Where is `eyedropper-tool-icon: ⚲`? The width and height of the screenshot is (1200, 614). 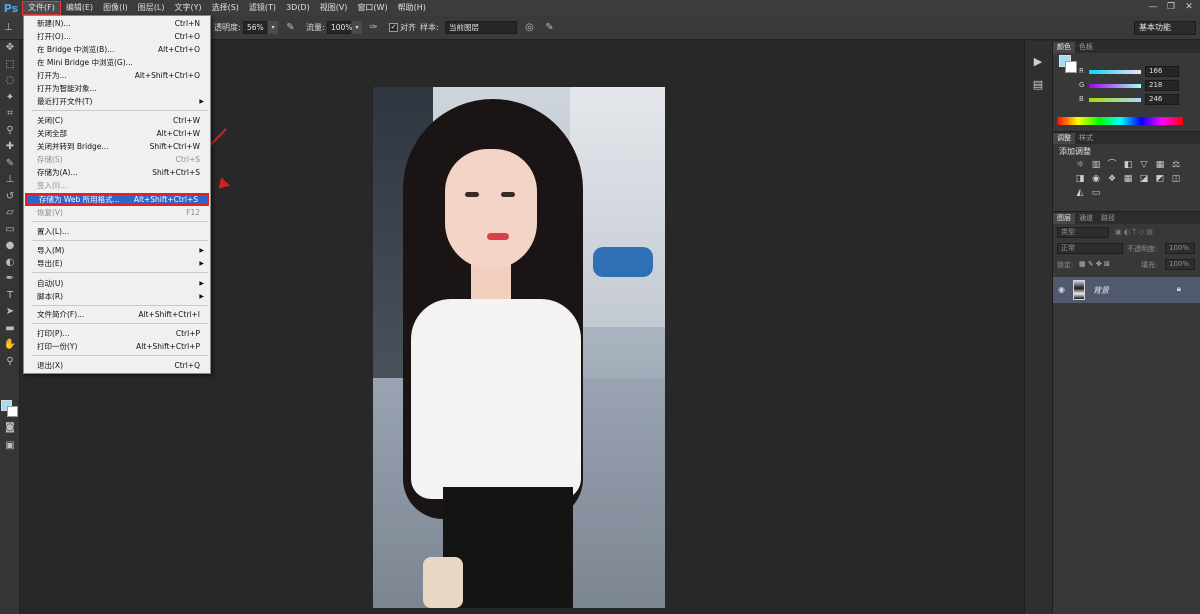 eyedropper-tool-icon: ⚲ is located at coordinates (10, 131).